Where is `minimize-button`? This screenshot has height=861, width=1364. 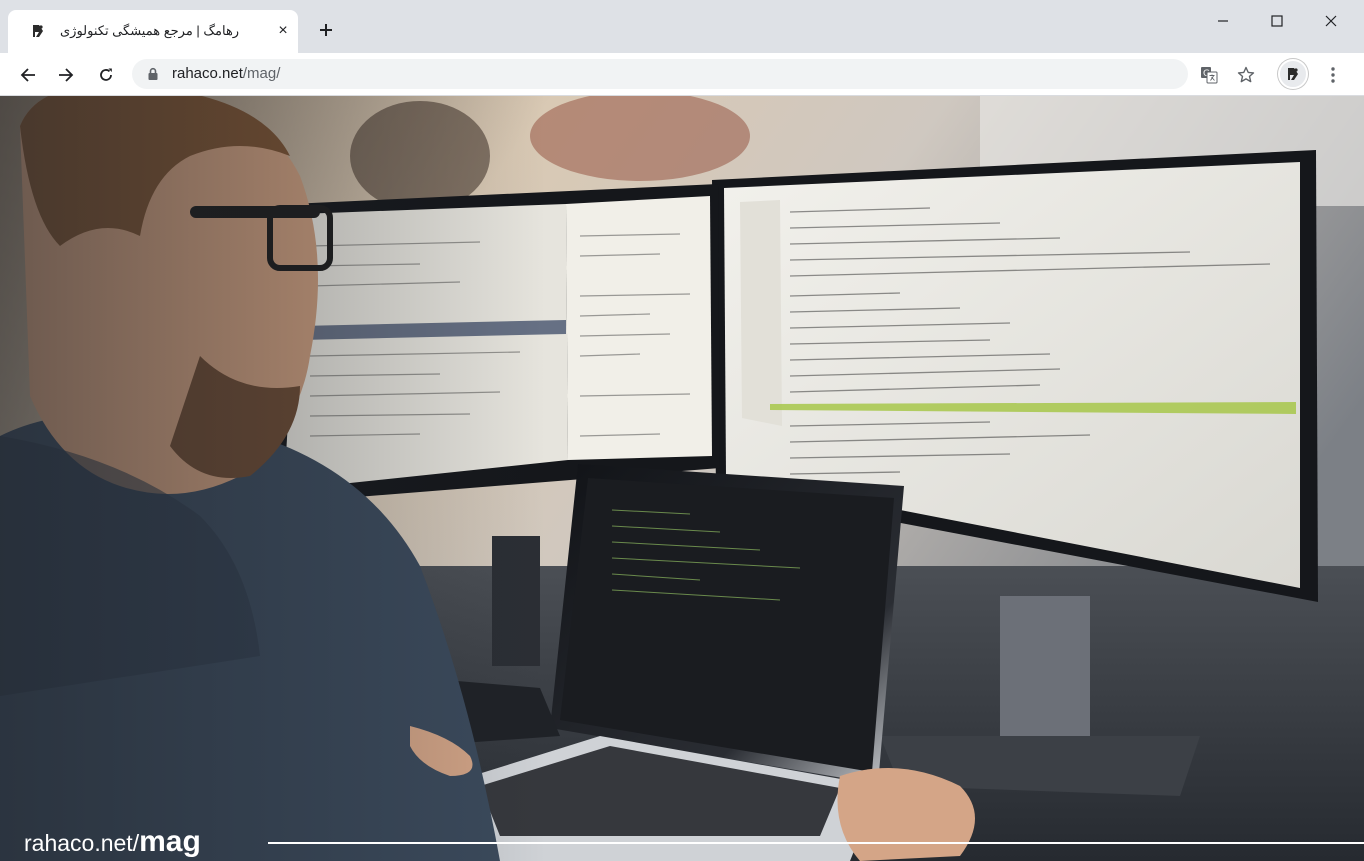 minimize-button is located at coordinates (1223, 21).